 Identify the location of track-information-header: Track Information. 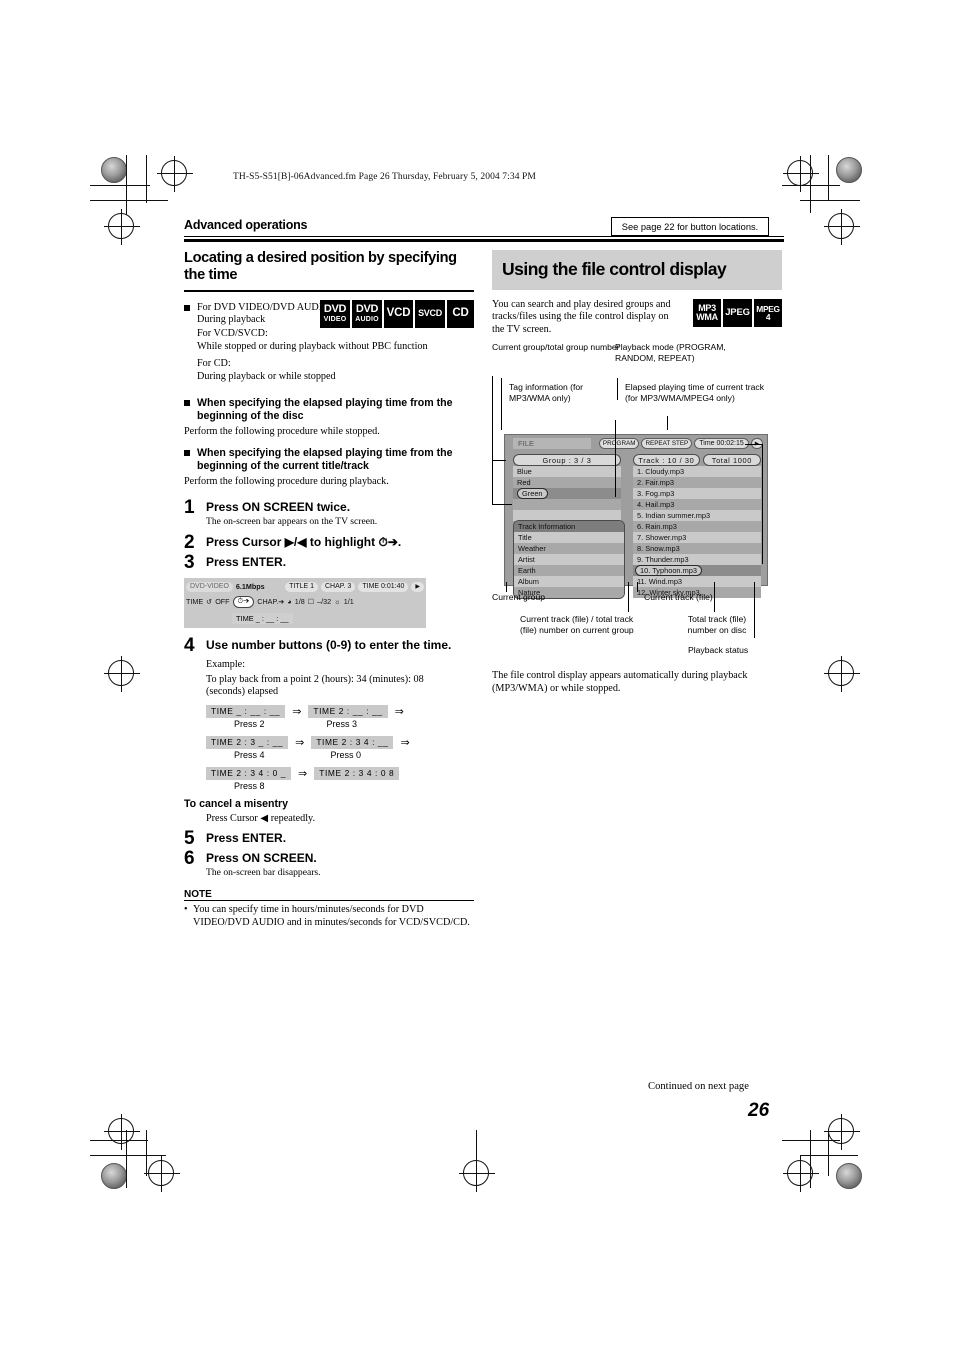
(569, 527).